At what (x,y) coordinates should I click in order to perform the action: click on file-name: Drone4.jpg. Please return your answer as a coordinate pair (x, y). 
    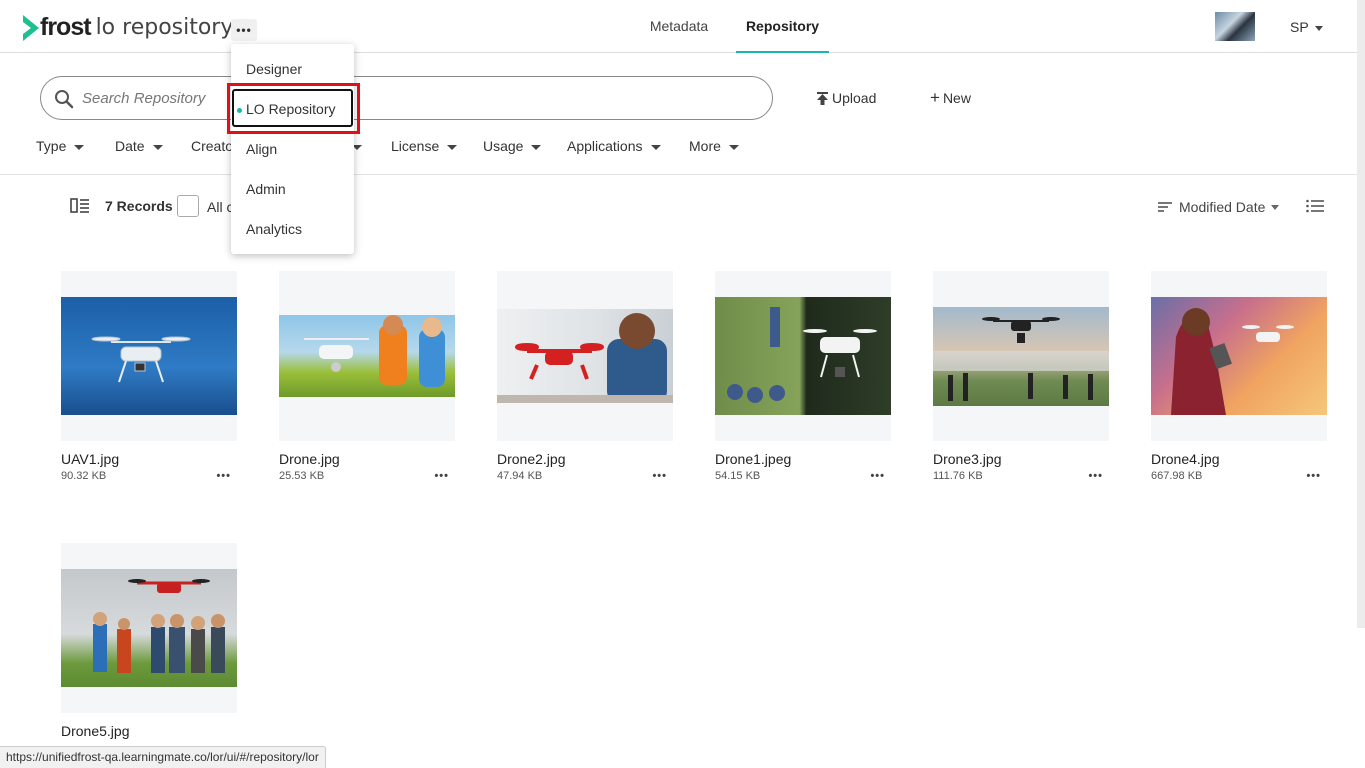
    Looking at the image, I should click on (1239, 459).